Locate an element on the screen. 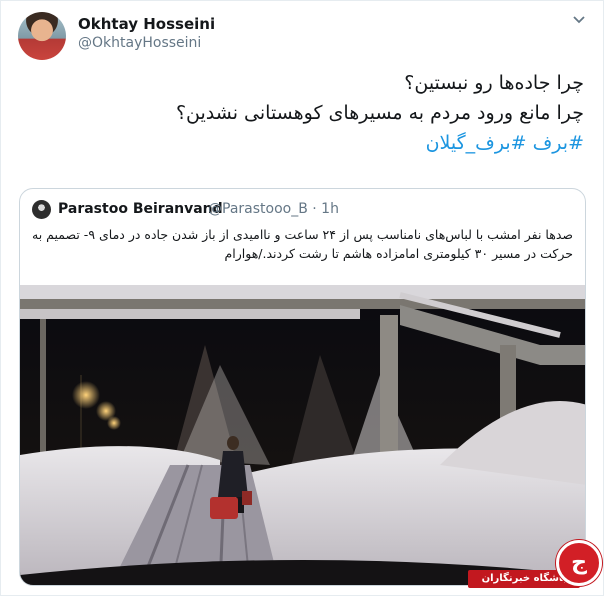 The image size is (604, 596). author-handle: @OkhtayHosseini is located at coordinates (139, 43).